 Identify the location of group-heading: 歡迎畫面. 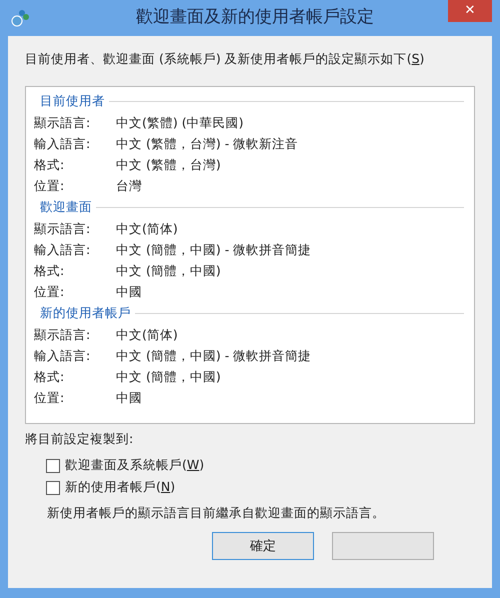
(66, 207).